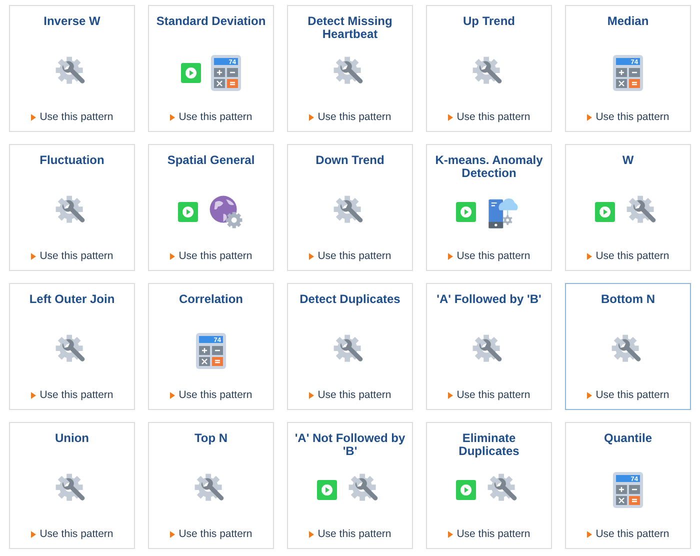 This screenshot has width=700, height=556. What do you see at coordinates (72, 300) in the screenshot?
I see `pattern-title: Left Outer Join` at bounding box center [72, 300].